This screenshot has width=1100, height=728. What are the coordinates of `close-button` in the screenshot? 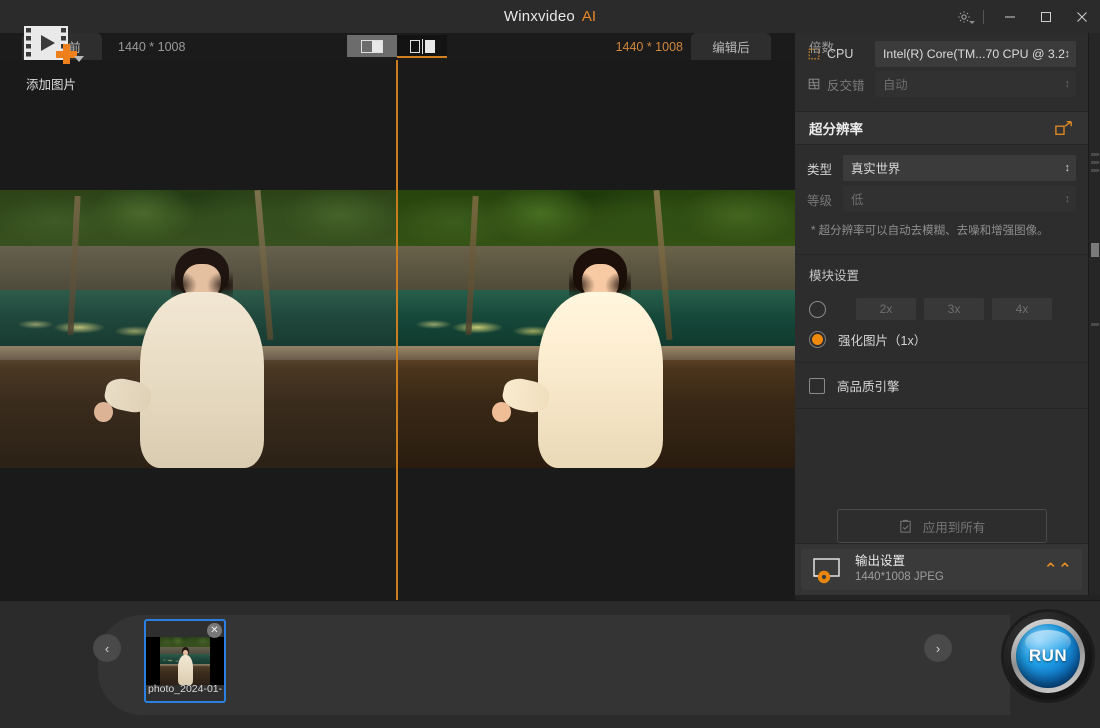 It's located at (1082, 16).